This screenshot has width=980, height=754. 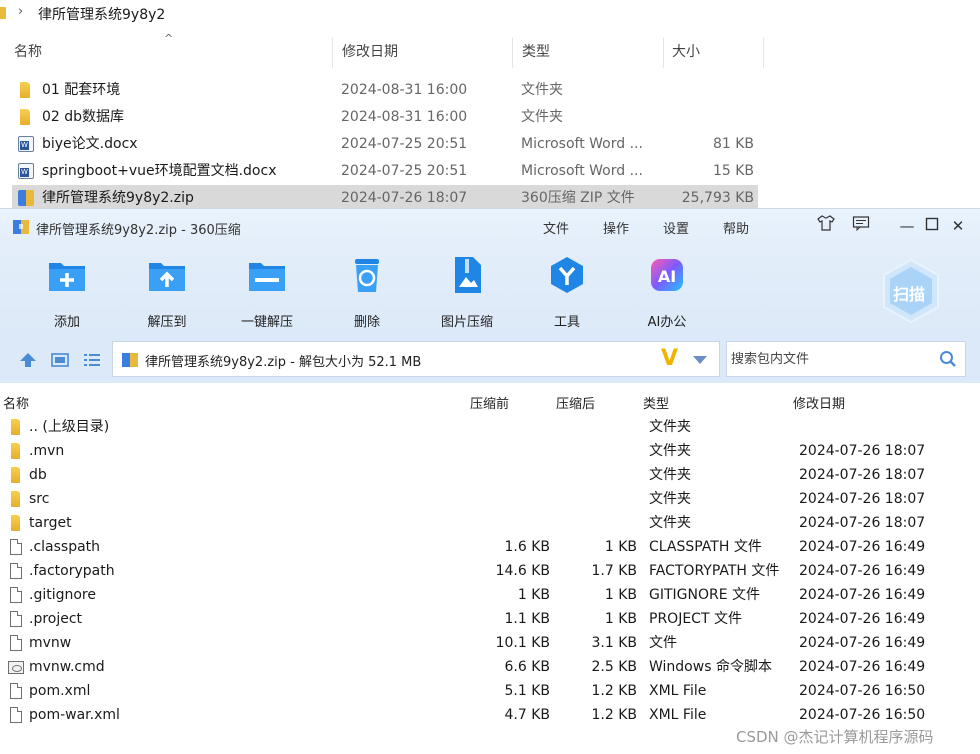 I want to click on col-after: 压缩后, so click(x=575, y=402).